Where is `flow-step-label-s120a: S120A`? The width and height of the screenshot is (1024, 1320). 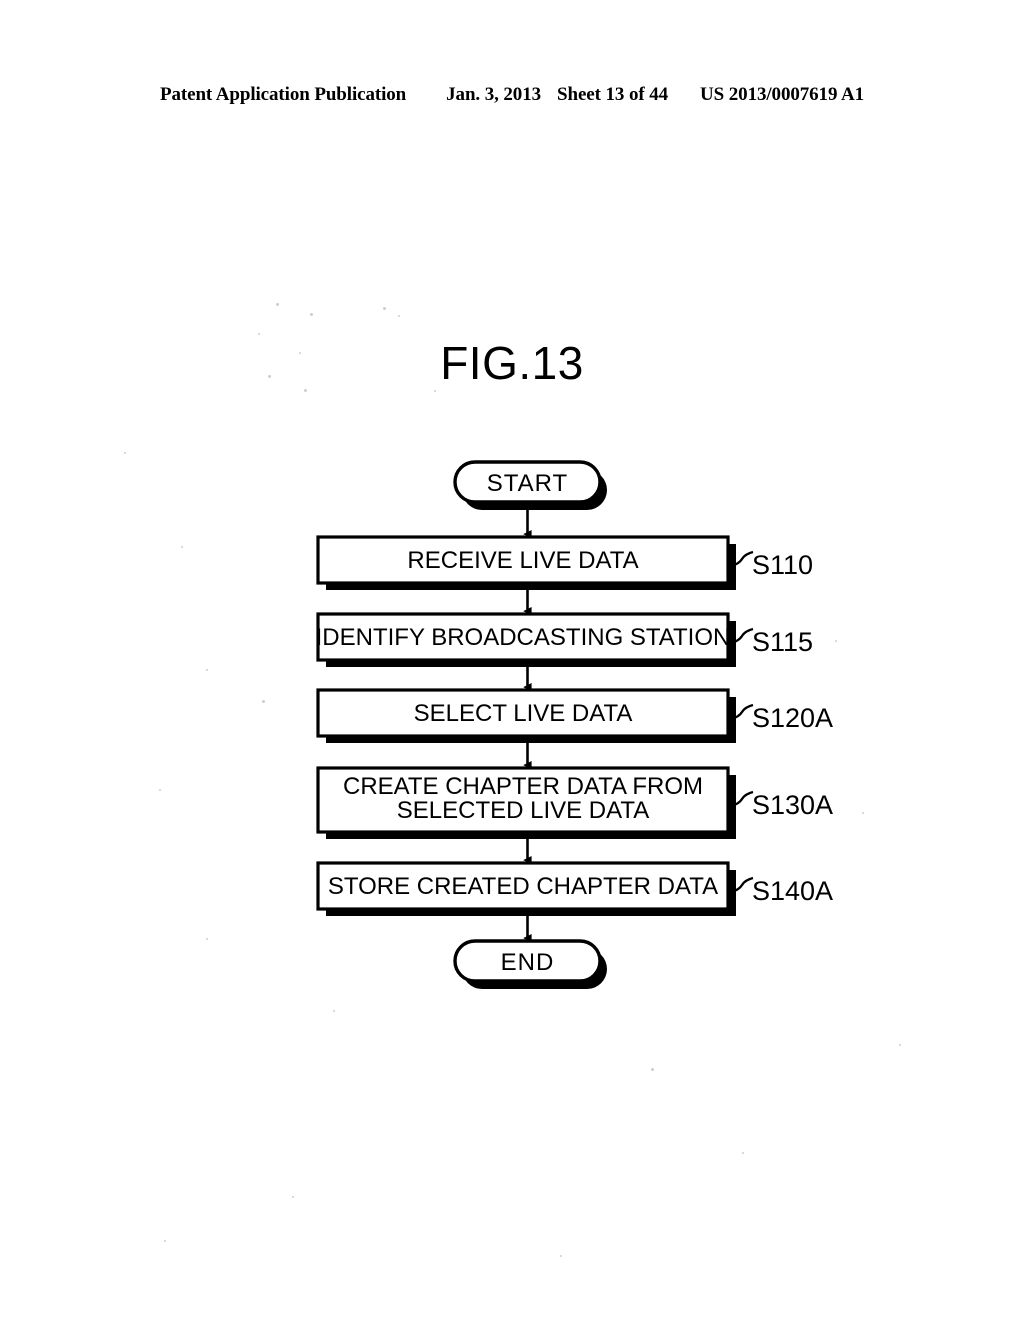 flow-step-label-s120a: S120A is located at coordinates (792, 718).